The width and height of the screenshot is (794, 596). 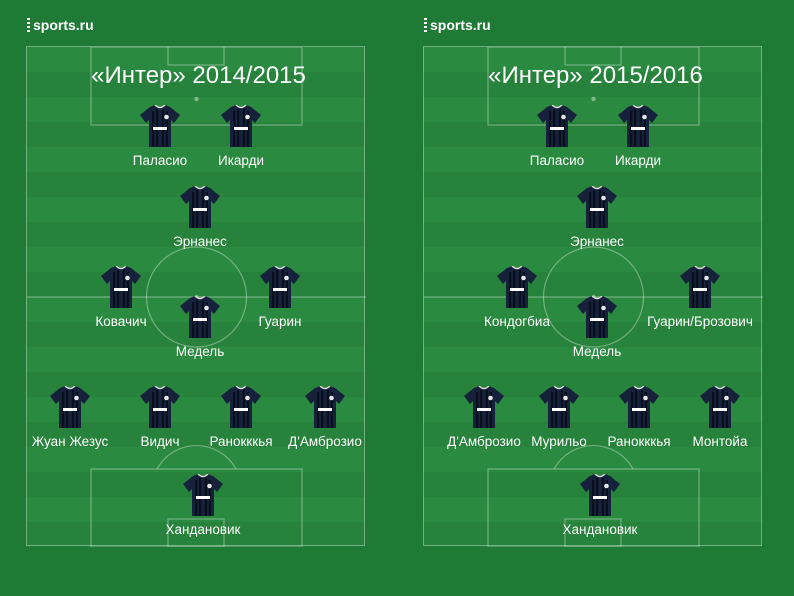 What do you see at coordinates (720, 441) in the screenshot?
I see `player-name: Монтойа` at bounding box center [720, 441].